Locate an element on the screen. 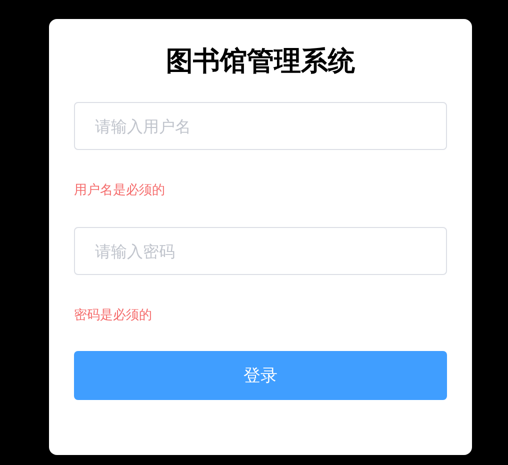  page-title: 图书馆管理系统 is located at coordinates (260, 62).